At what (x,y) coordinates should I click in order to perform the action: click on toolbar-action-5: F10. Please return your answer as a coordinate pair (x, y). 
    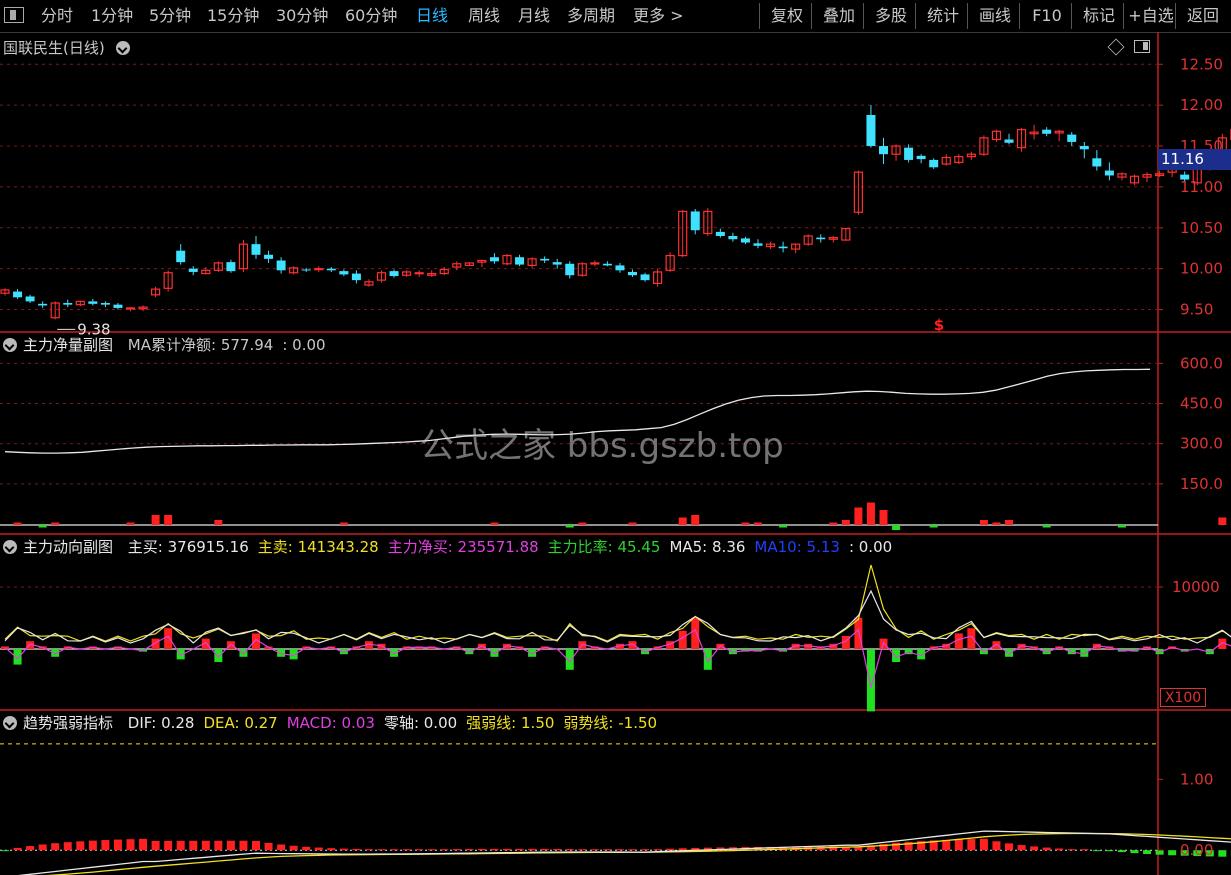
    Looking at the image, I should click on (1047, 16).